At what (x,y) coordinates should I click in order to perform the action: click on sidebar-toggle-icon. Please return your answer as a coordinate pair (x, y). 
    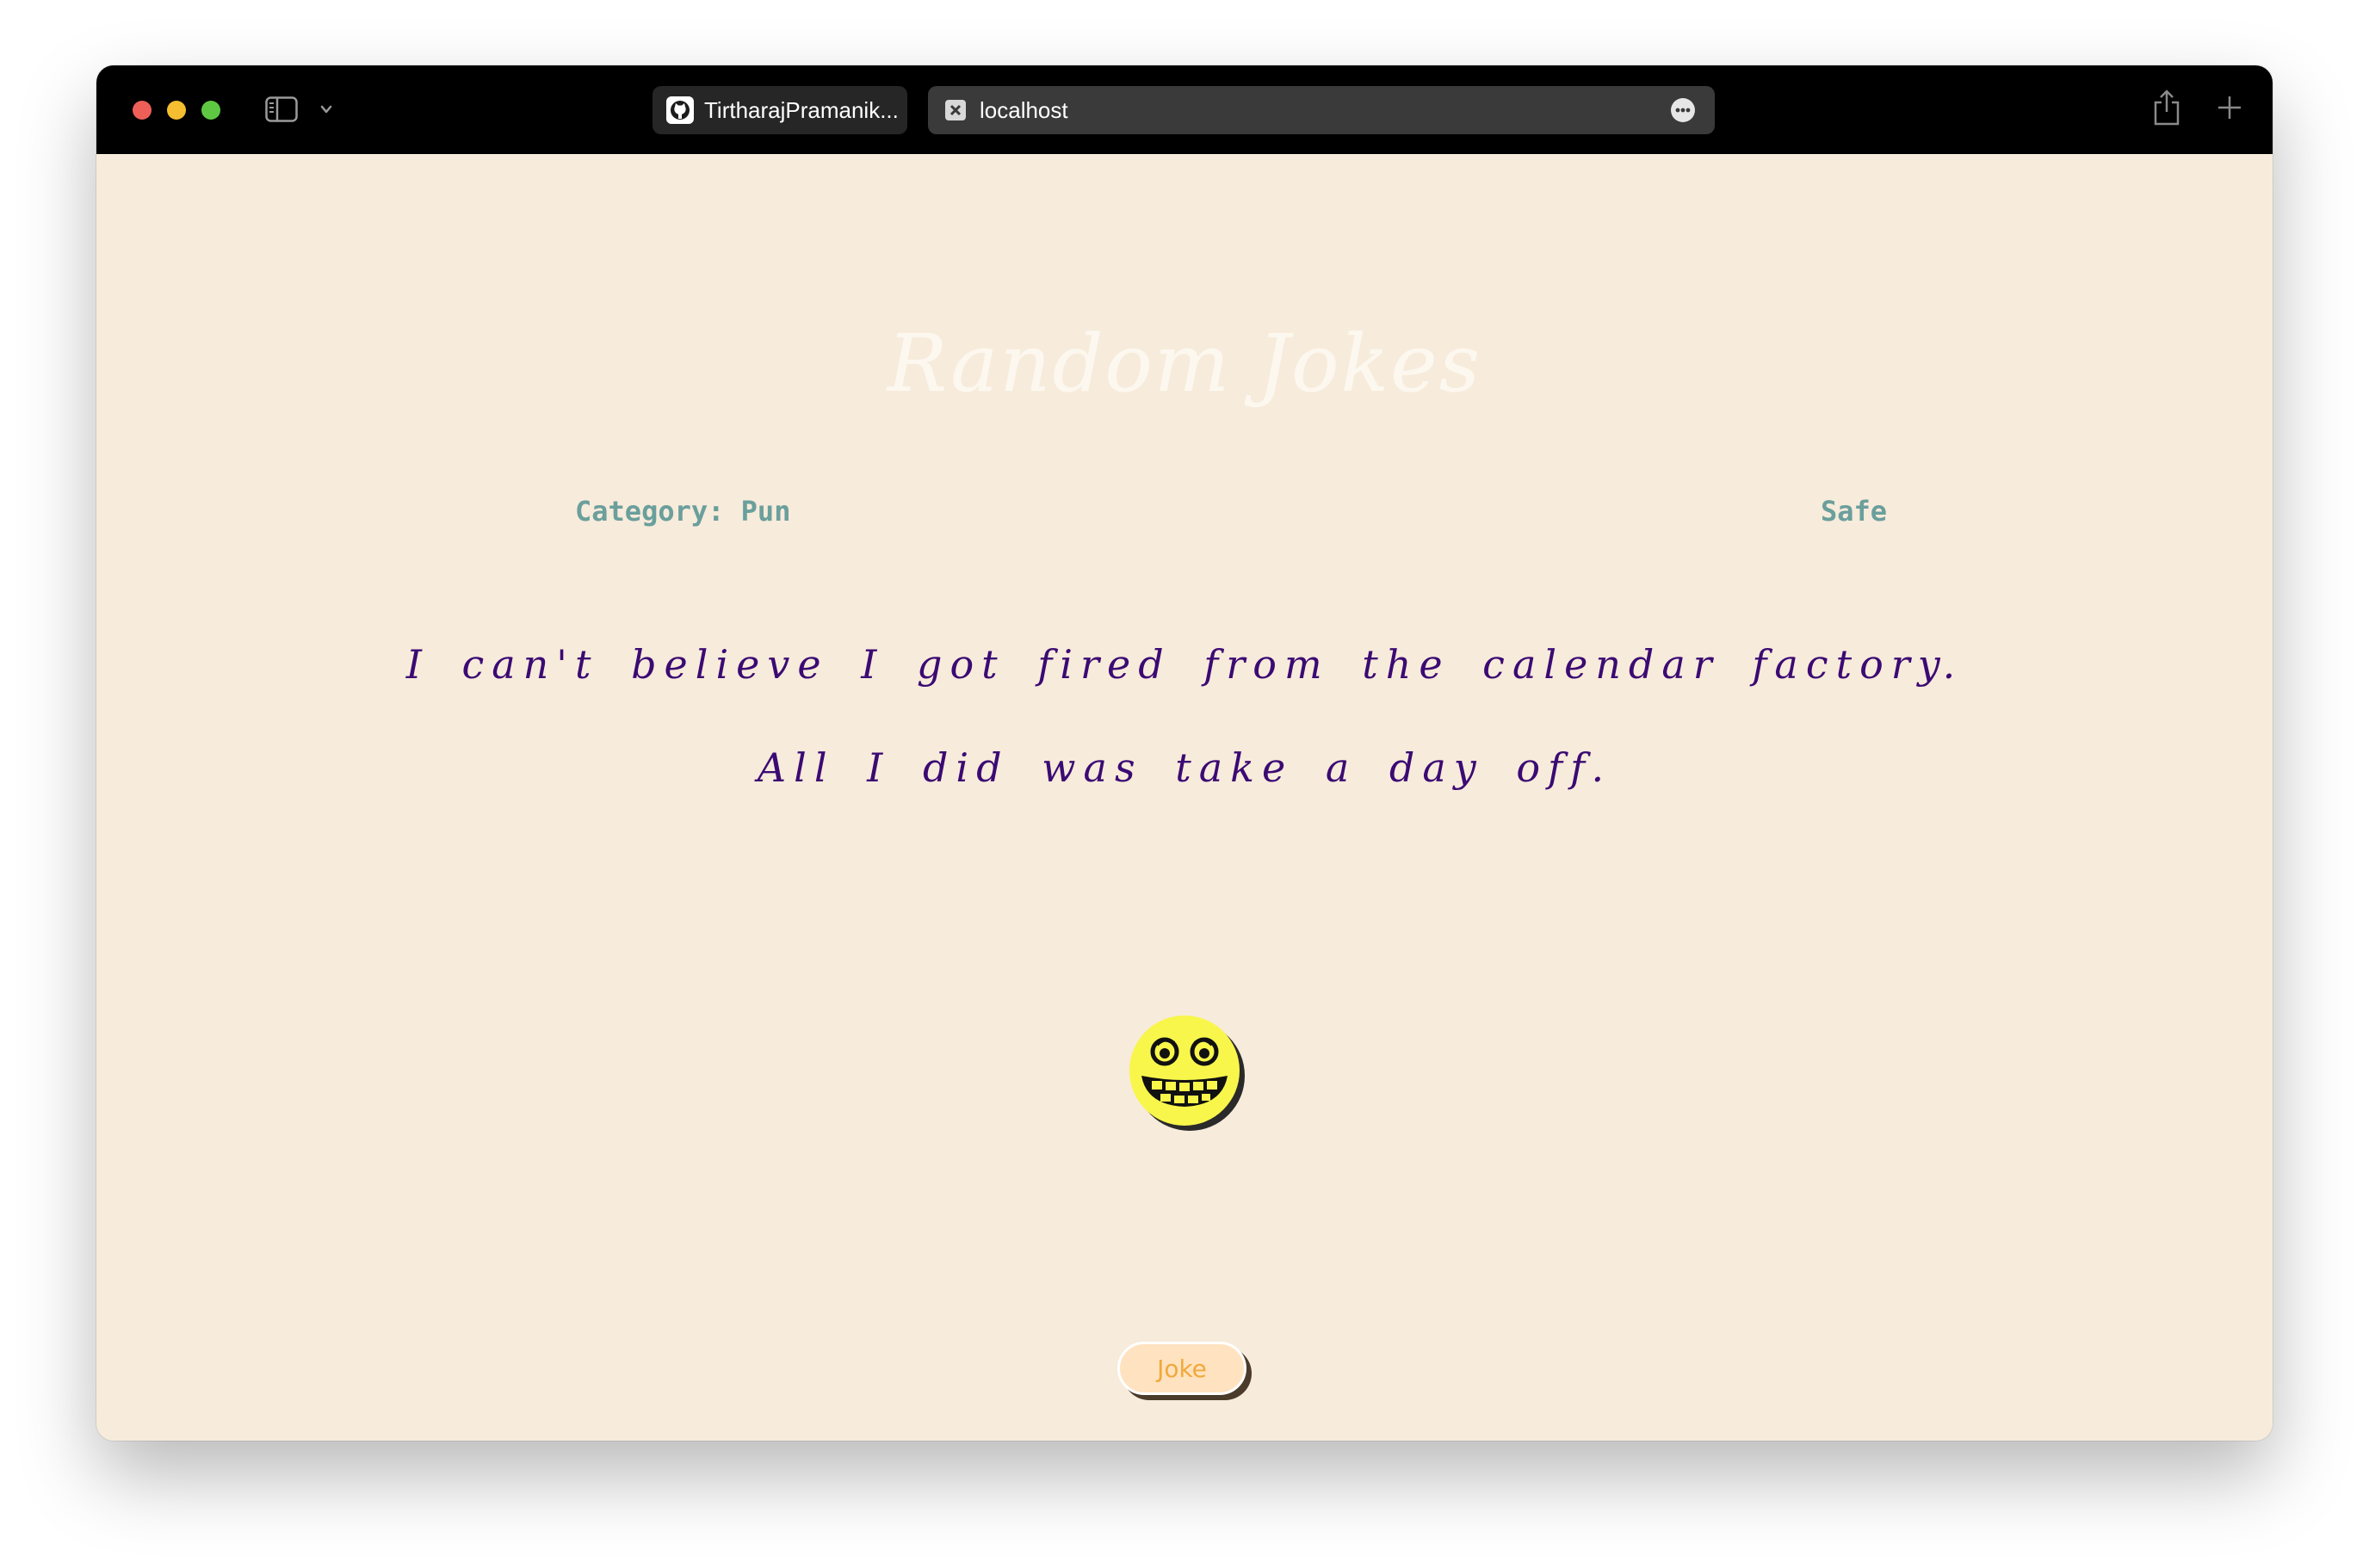
    Looking at the image, I should click on (281, 109).